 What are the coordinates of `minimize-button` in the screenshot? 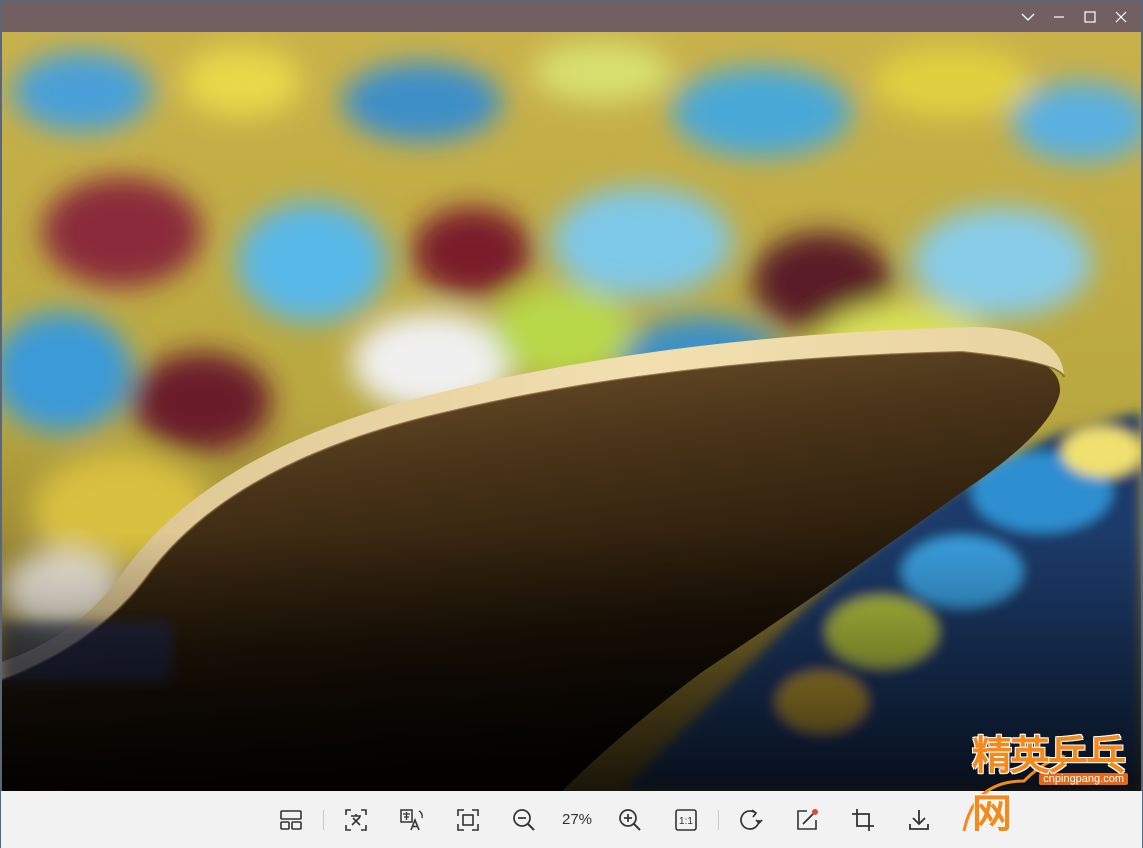 It's located at (1058, 16).